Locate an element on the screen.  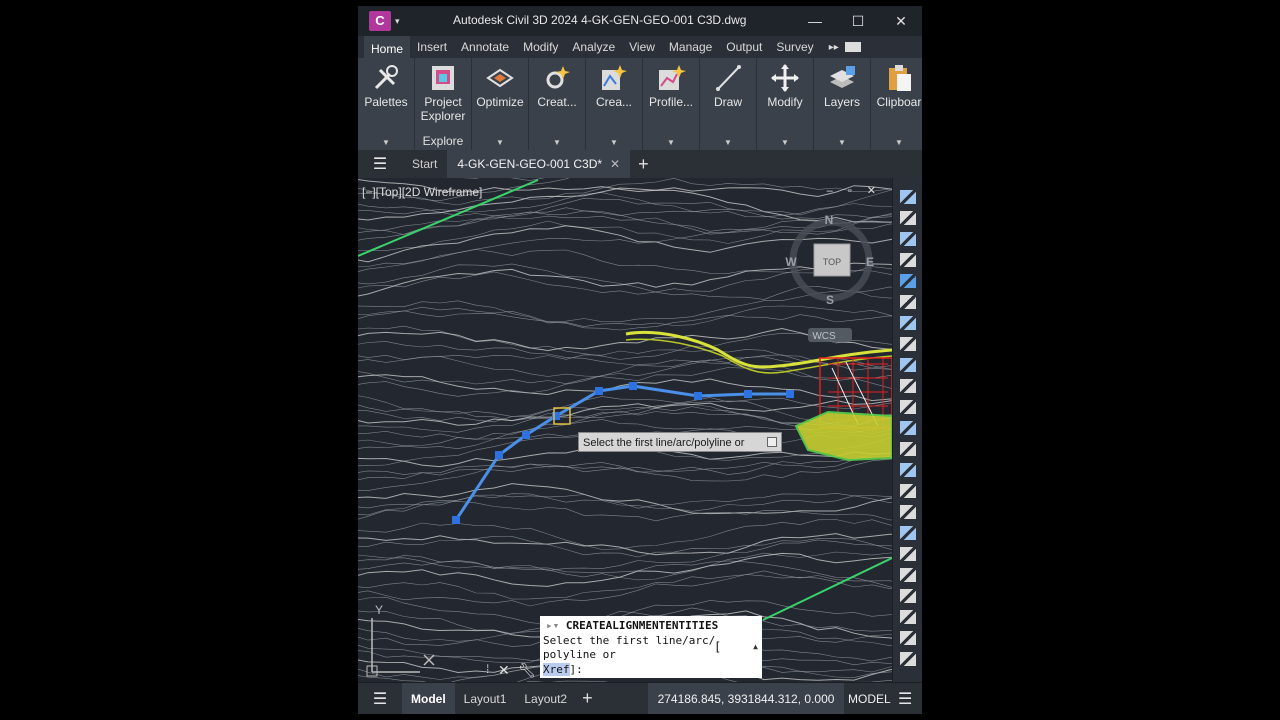
file-tabs-menu-icon: ☰ is located at coordinates (380, 164).